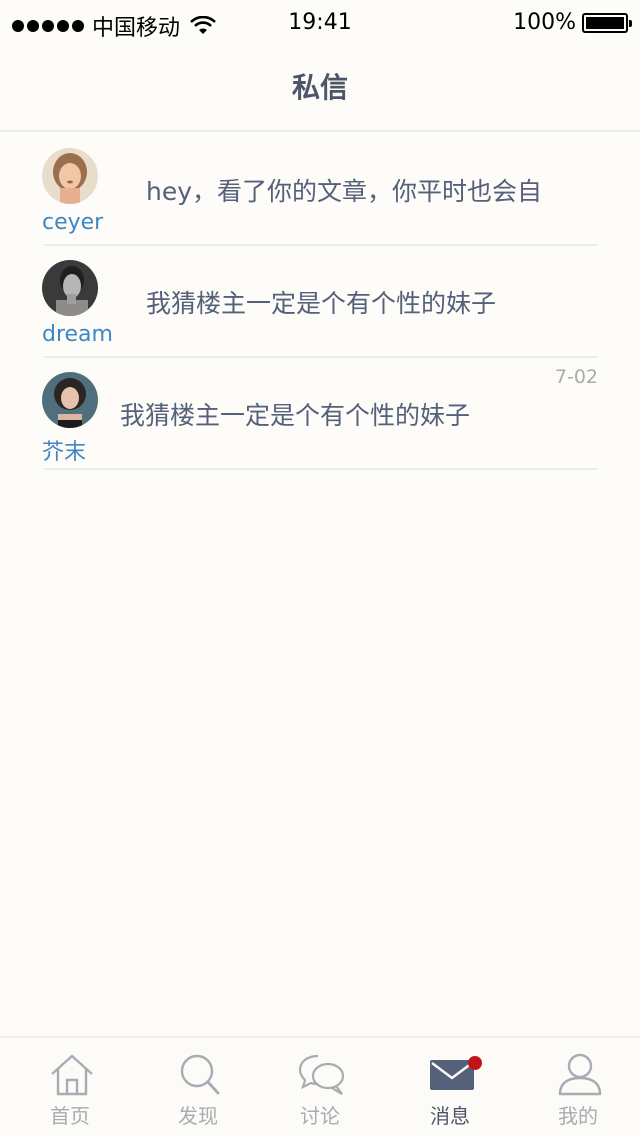  Describe the element at coordinates (72, 1075) in the screenshot. I see `home-icon` at that location.